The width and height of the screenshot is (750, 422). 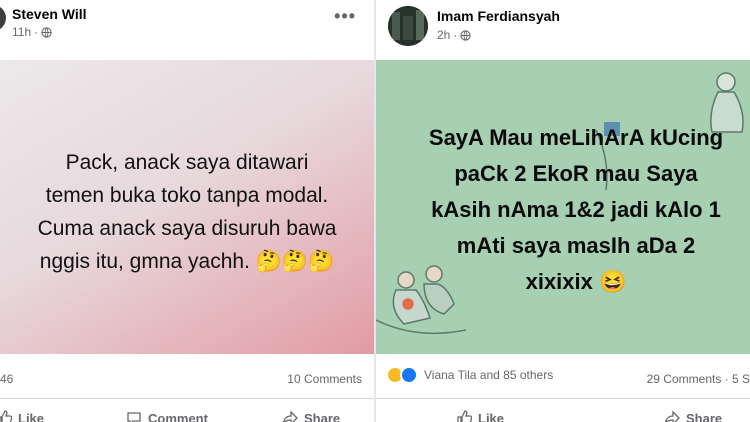 What do you see at coordinates (21, 32) in the screenshot?
I see `post-time: 11h` at bounding box center [21, 32].